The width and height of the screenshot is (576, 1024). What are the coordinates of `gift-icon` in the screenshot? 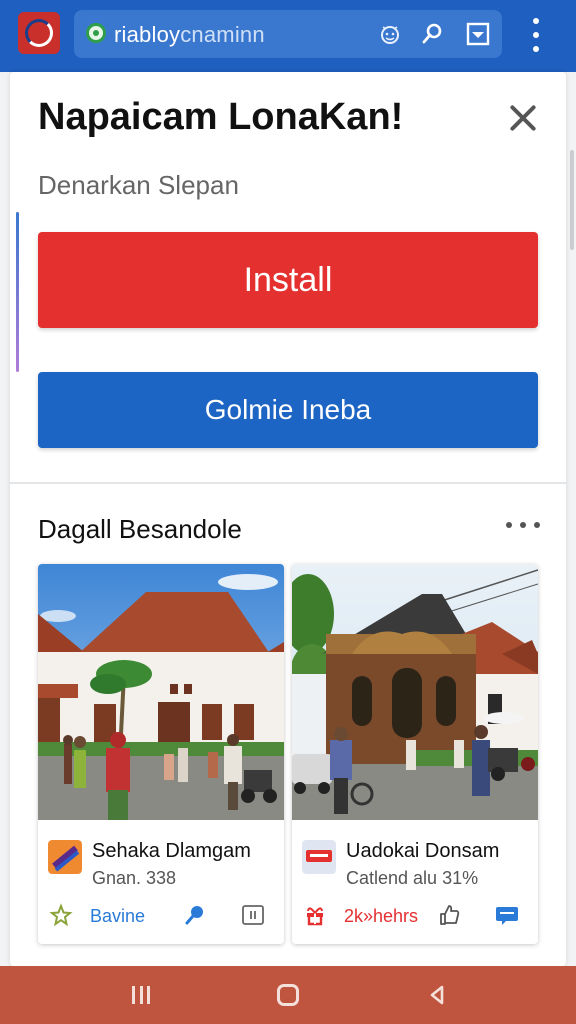 It's located at (315, 915).